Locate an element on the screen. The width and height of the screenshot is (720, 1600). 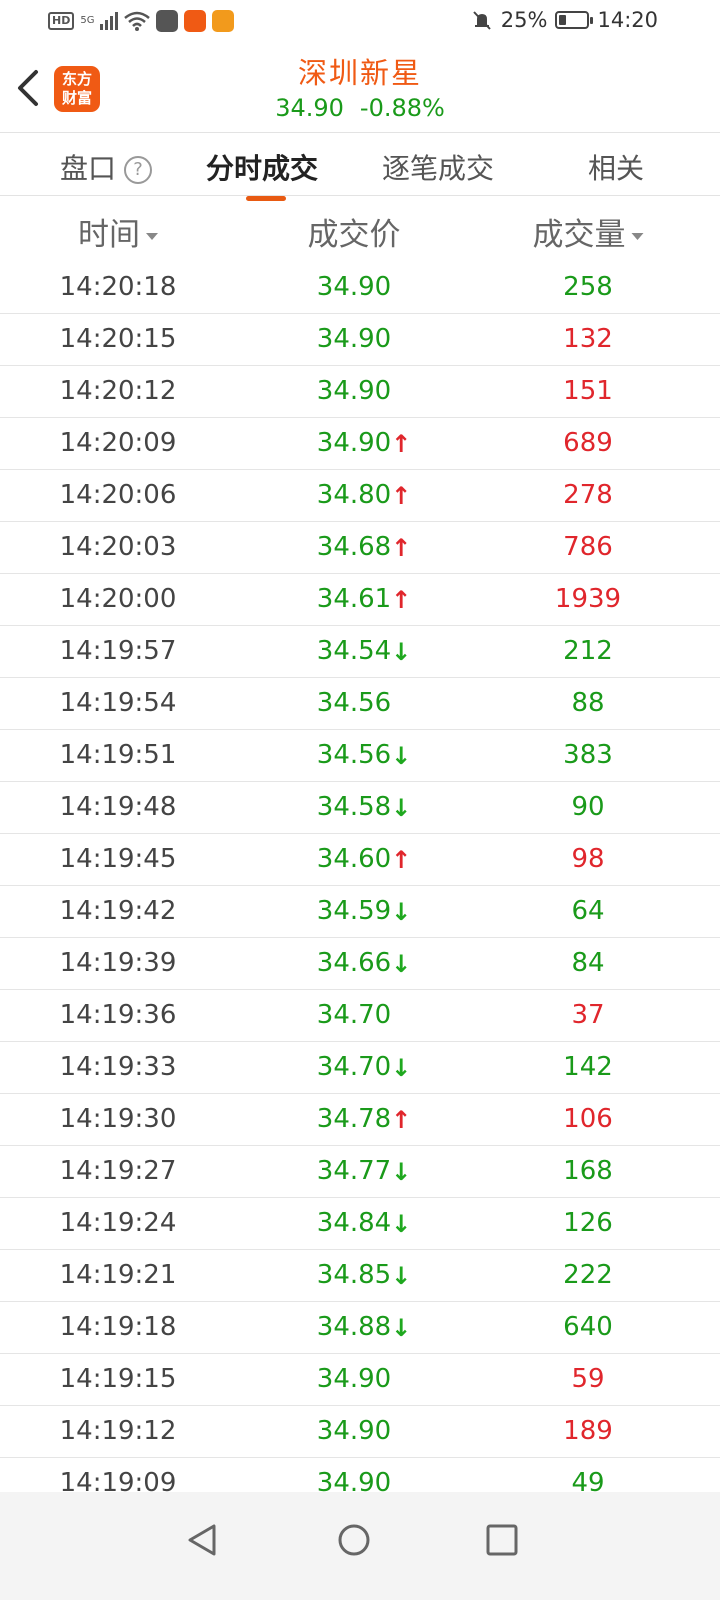
table-row: 14:20:06 34.80 ↑ 278 is located at coordinates (360, 496).